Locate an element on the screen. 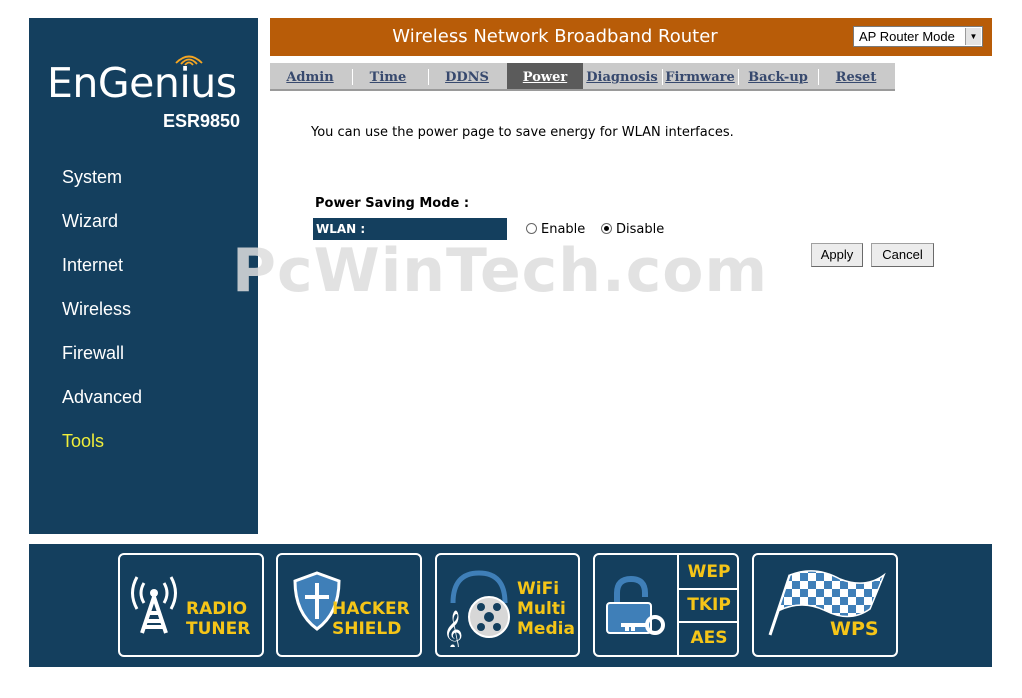  radio-tuner-line1: RADIO is located at coordinates (217, 609).